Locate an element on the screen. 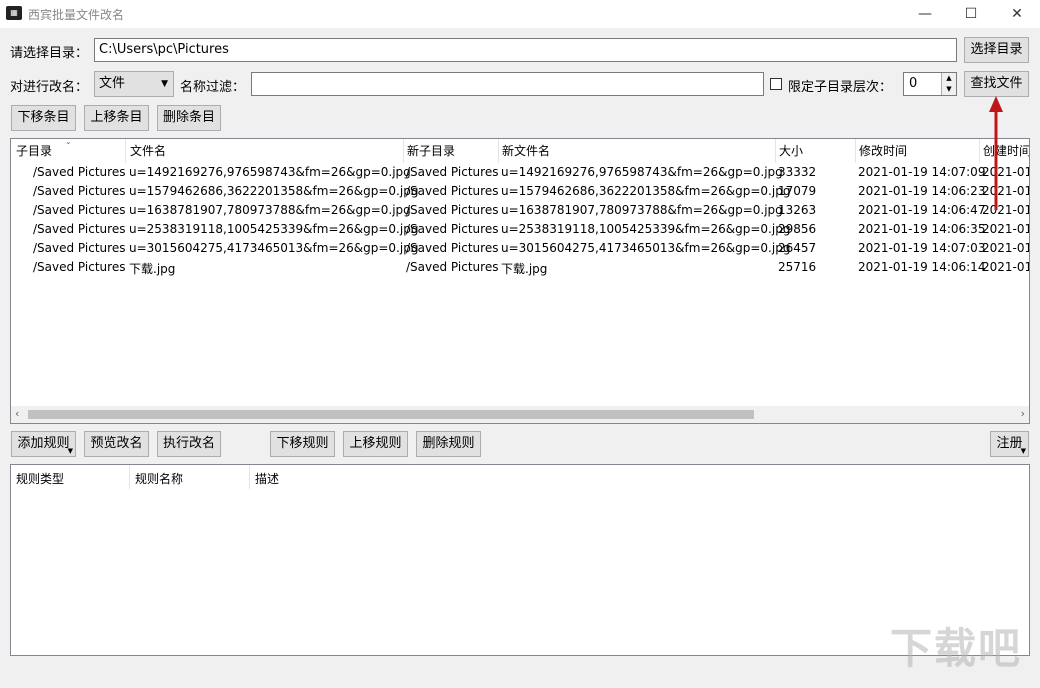 This screenshot has width=1040, height=688. cell-size: 33332 is located at coordinates (797, 172).